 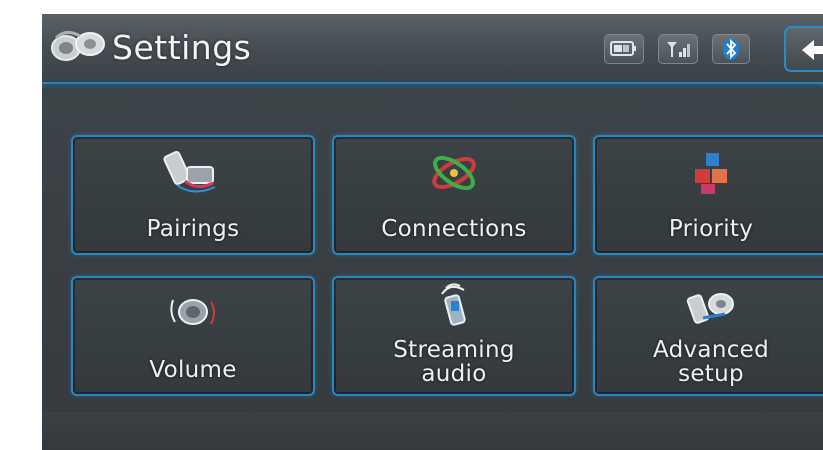 I want to click on volume-button: Volume, so click(x=193, y=336).